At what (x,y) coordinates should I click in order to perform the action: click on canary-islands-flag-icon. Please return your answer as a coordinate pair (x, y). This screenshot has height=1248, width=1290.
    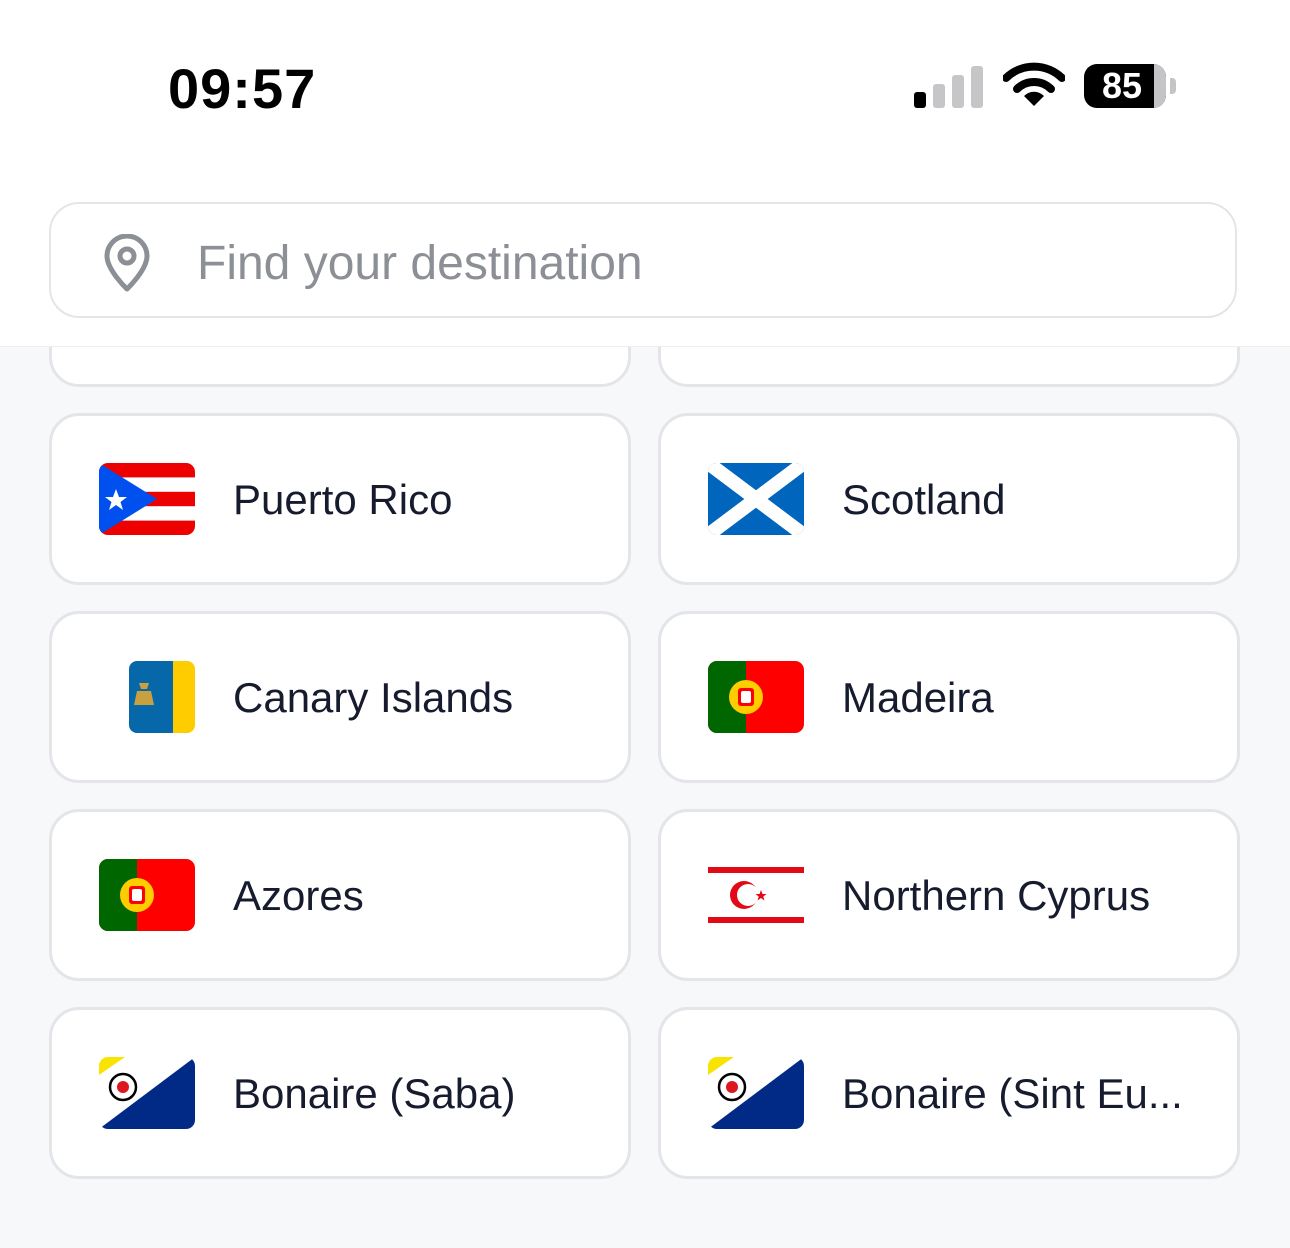
    Looking at the image, I should click on (162, 697).